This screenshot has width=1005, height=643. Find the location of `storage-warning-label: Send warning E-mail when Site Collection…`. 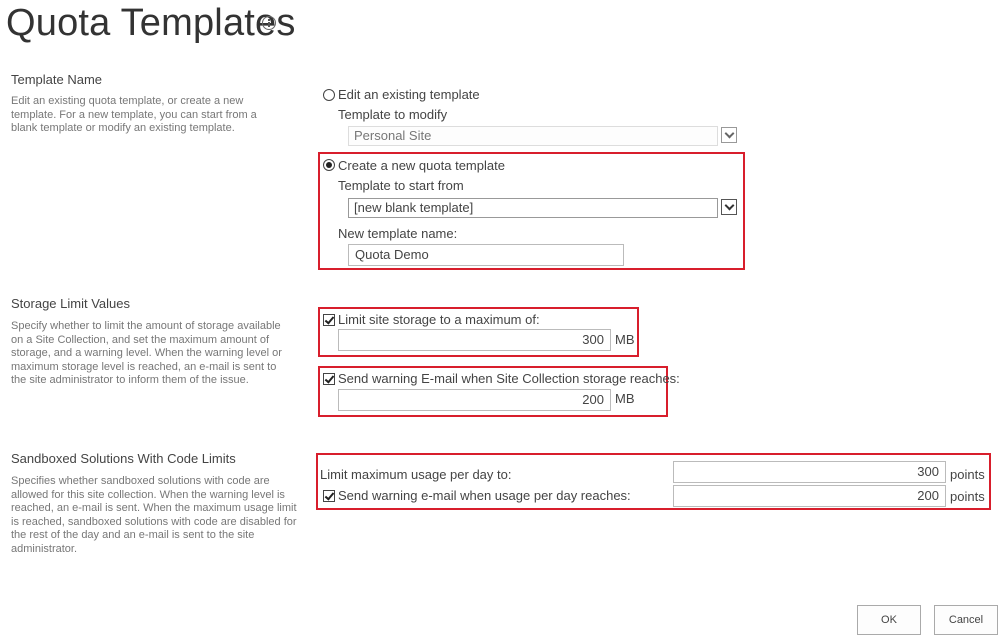

storage-warning-label: Send warning E-mail when Site Collection… is located at coordinates (509, 378).